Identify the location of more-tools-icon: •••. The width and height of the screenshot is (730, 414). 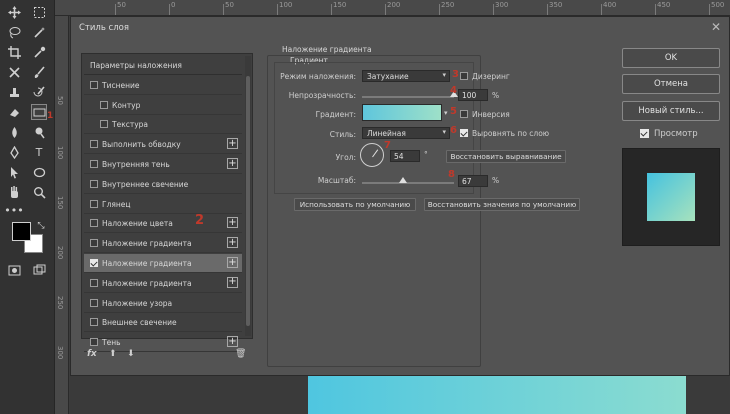
(13, 210).